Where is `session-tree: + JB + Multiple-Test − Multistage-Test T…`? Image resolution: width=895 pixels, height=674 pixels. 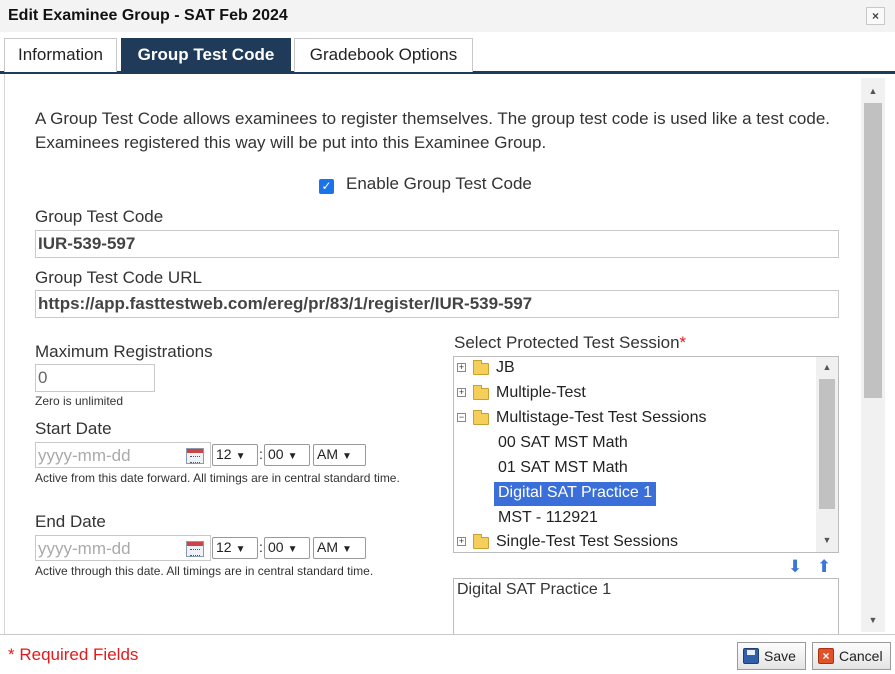
session-tree: + JB + Multiple-Test − Multistage-Test T… is located at coordinates (646, 454).